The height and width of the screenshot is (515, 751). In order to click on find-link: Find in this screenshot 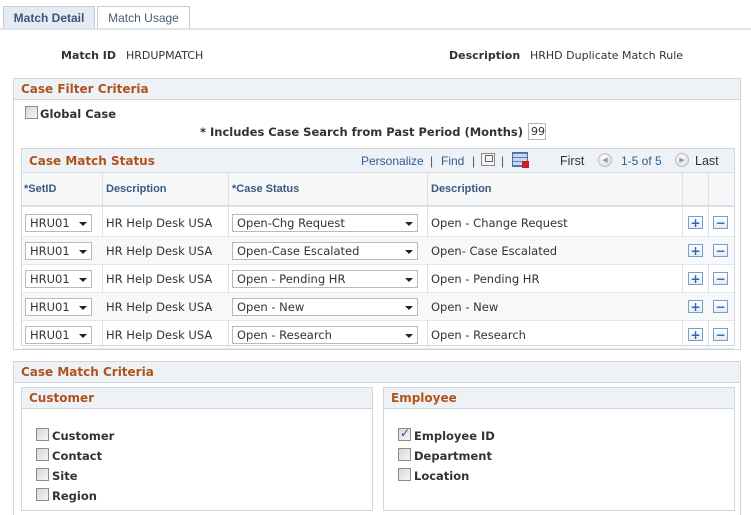, I will do `click(452, 161)`.